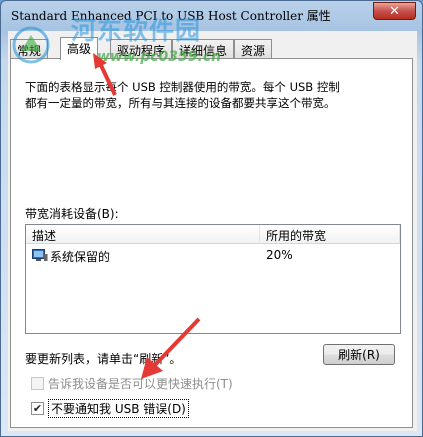 The width and height of the screenshot is (423, 437). I want to click on list-item: 系统保留的 20%, so click(213, 256).